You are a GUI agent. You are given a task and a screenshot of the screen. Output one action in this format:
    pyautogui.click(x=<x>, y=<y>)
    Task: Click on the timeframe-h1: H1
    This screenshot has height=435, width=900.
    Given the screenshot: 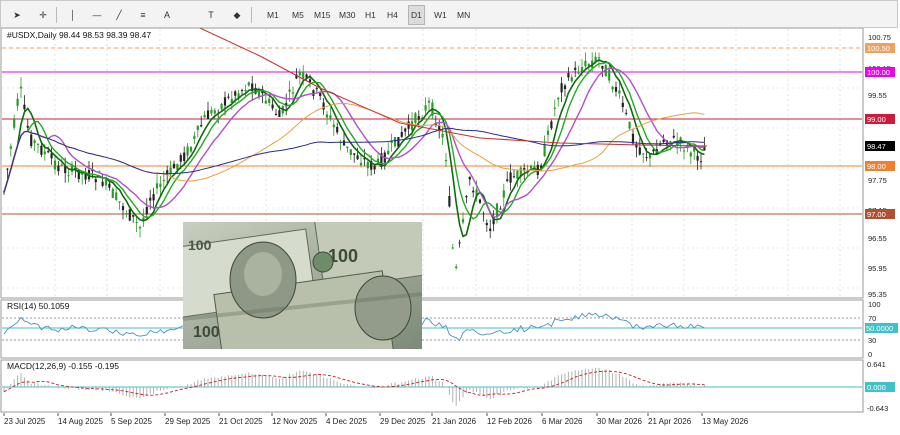 What is the action you would take?
    pyautogui.click(x=370, y=15)
    